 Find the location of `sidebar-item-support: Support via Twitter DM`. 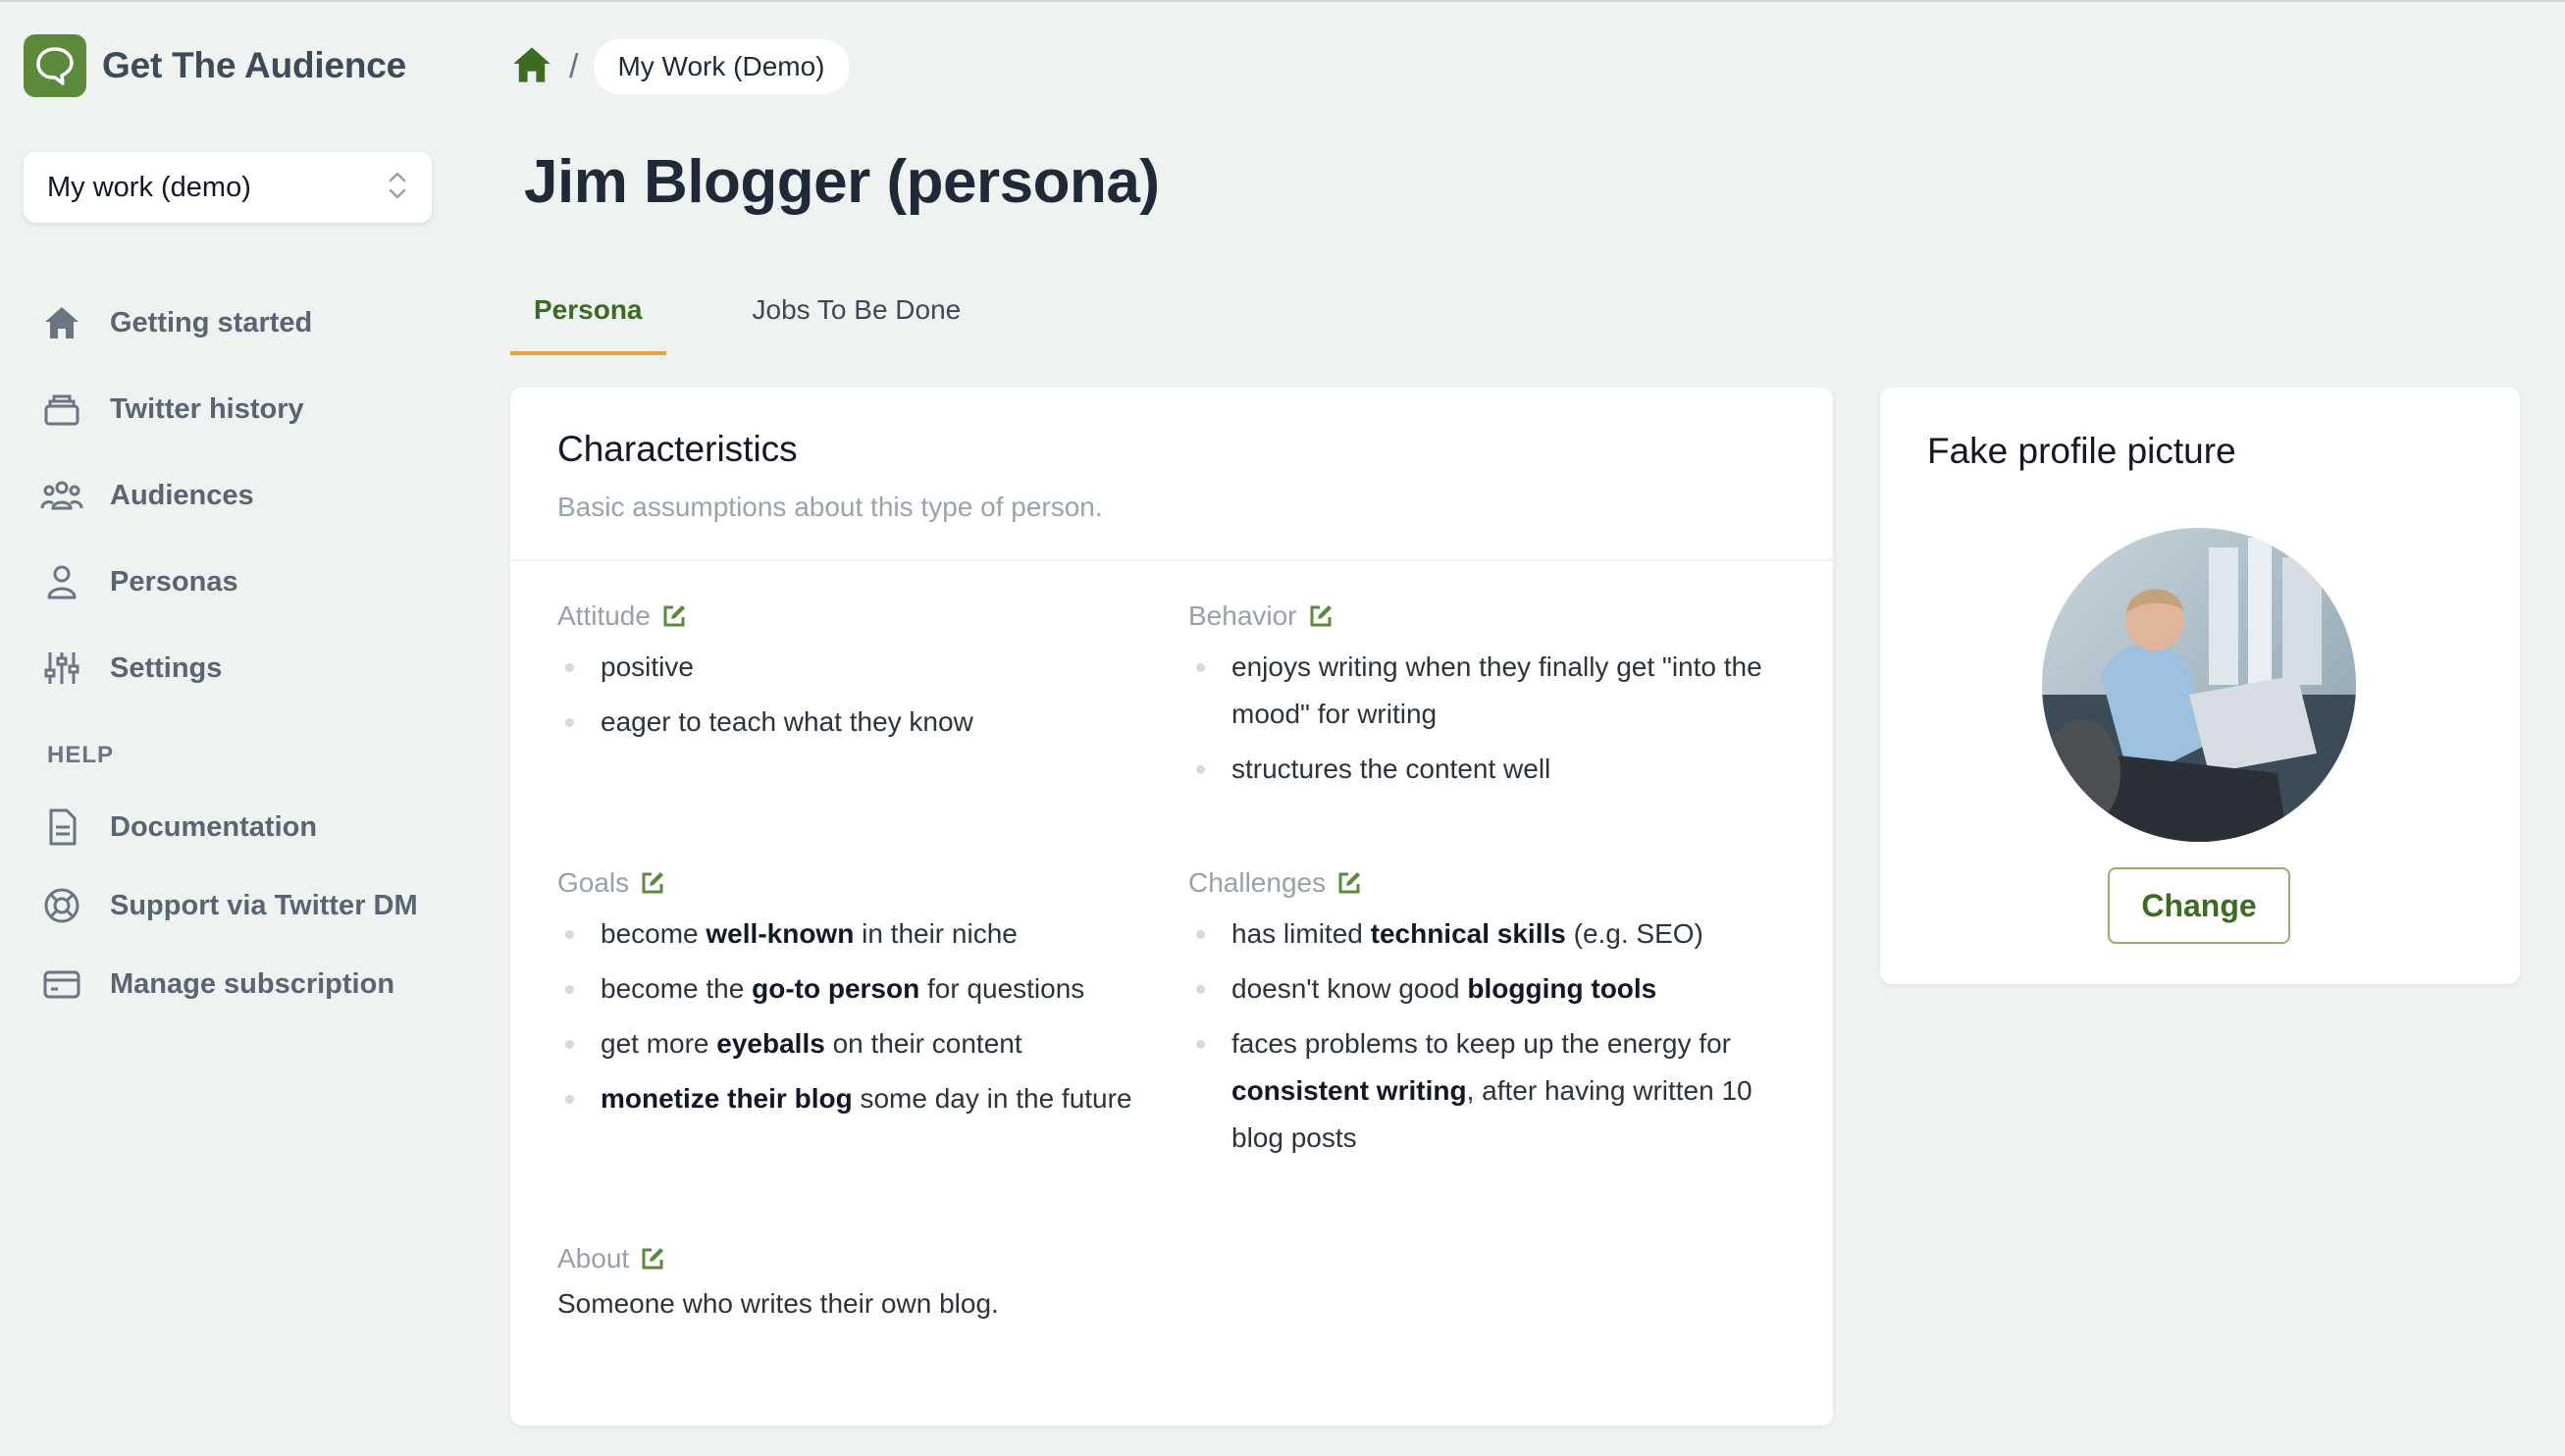

sidebar-item-support: Support via Twitter DM is located at coordinates (250, 905).